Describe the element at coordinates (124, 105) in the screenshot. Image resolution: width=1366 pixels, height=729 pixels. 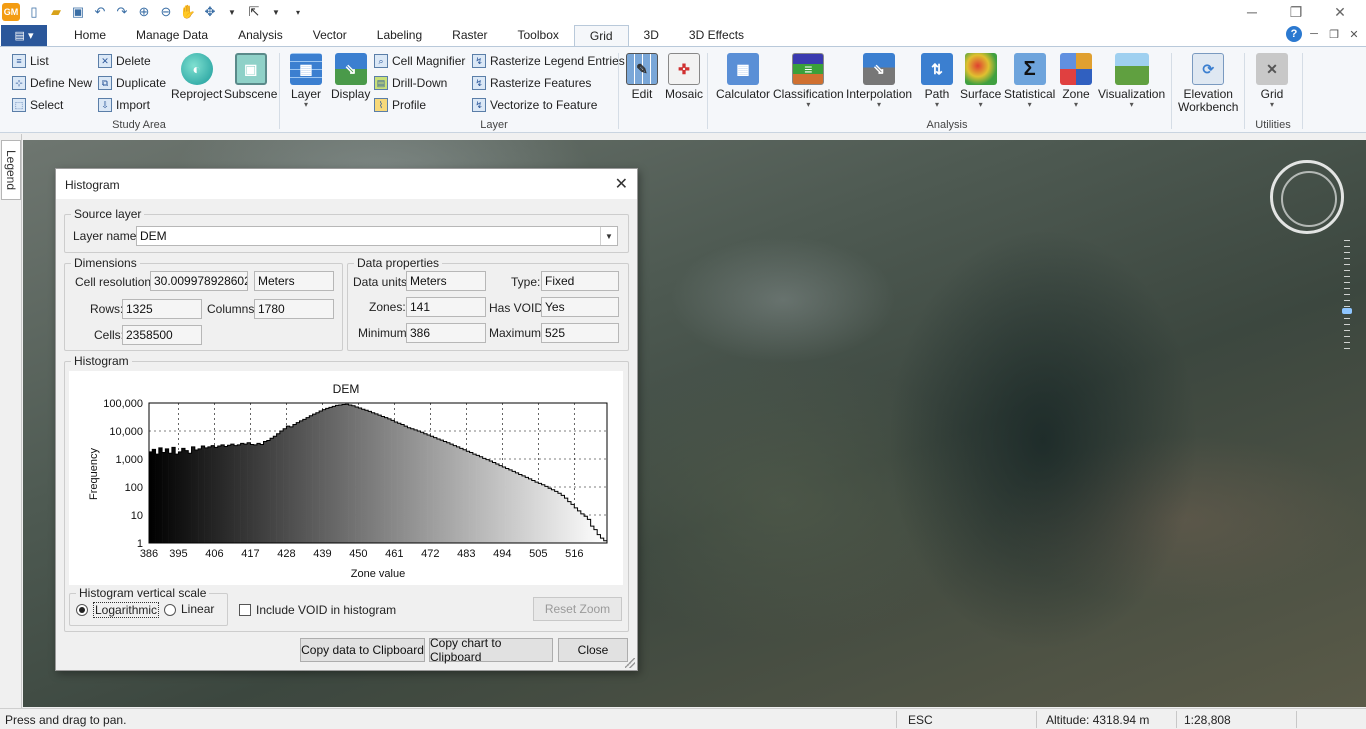
I see `import-button: ⇩ Import` at that location.